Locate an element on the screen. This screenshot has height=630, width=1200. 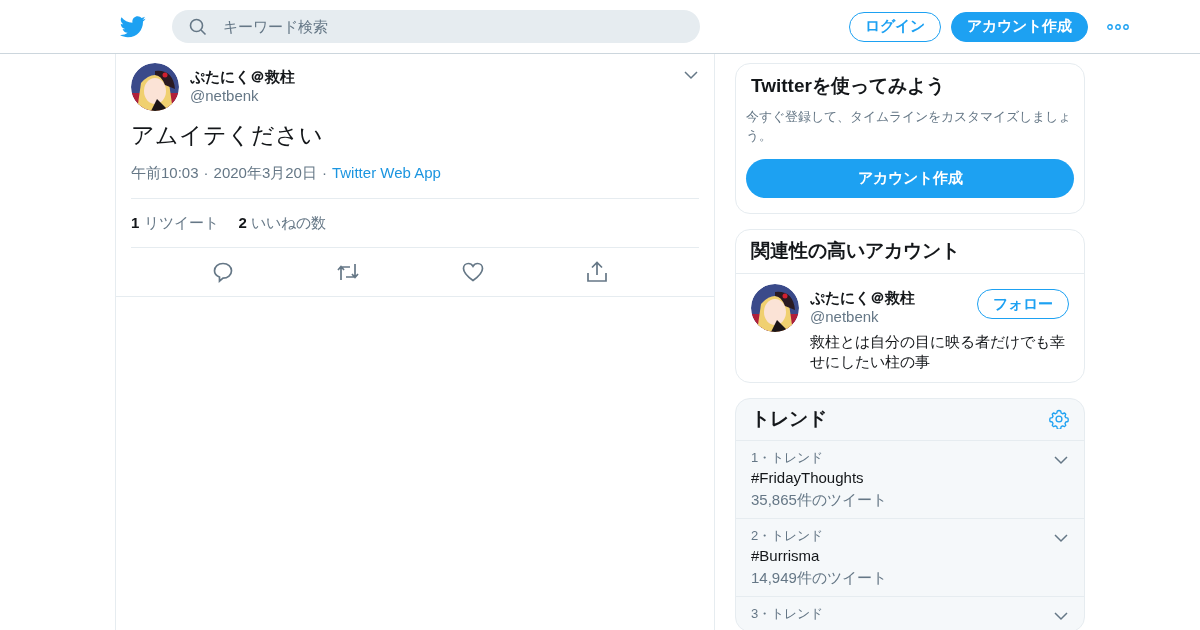
card-title: Twitterを使ってみよう is located at coordinates (848, 86).